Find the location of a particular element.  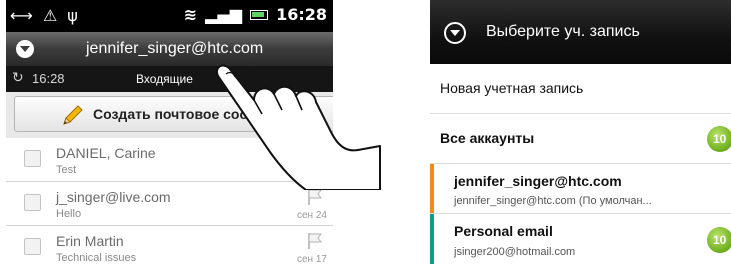

account-item-personal: Personal email jsinger200@hotmail.com 10 is located at coordinates (580, 239).